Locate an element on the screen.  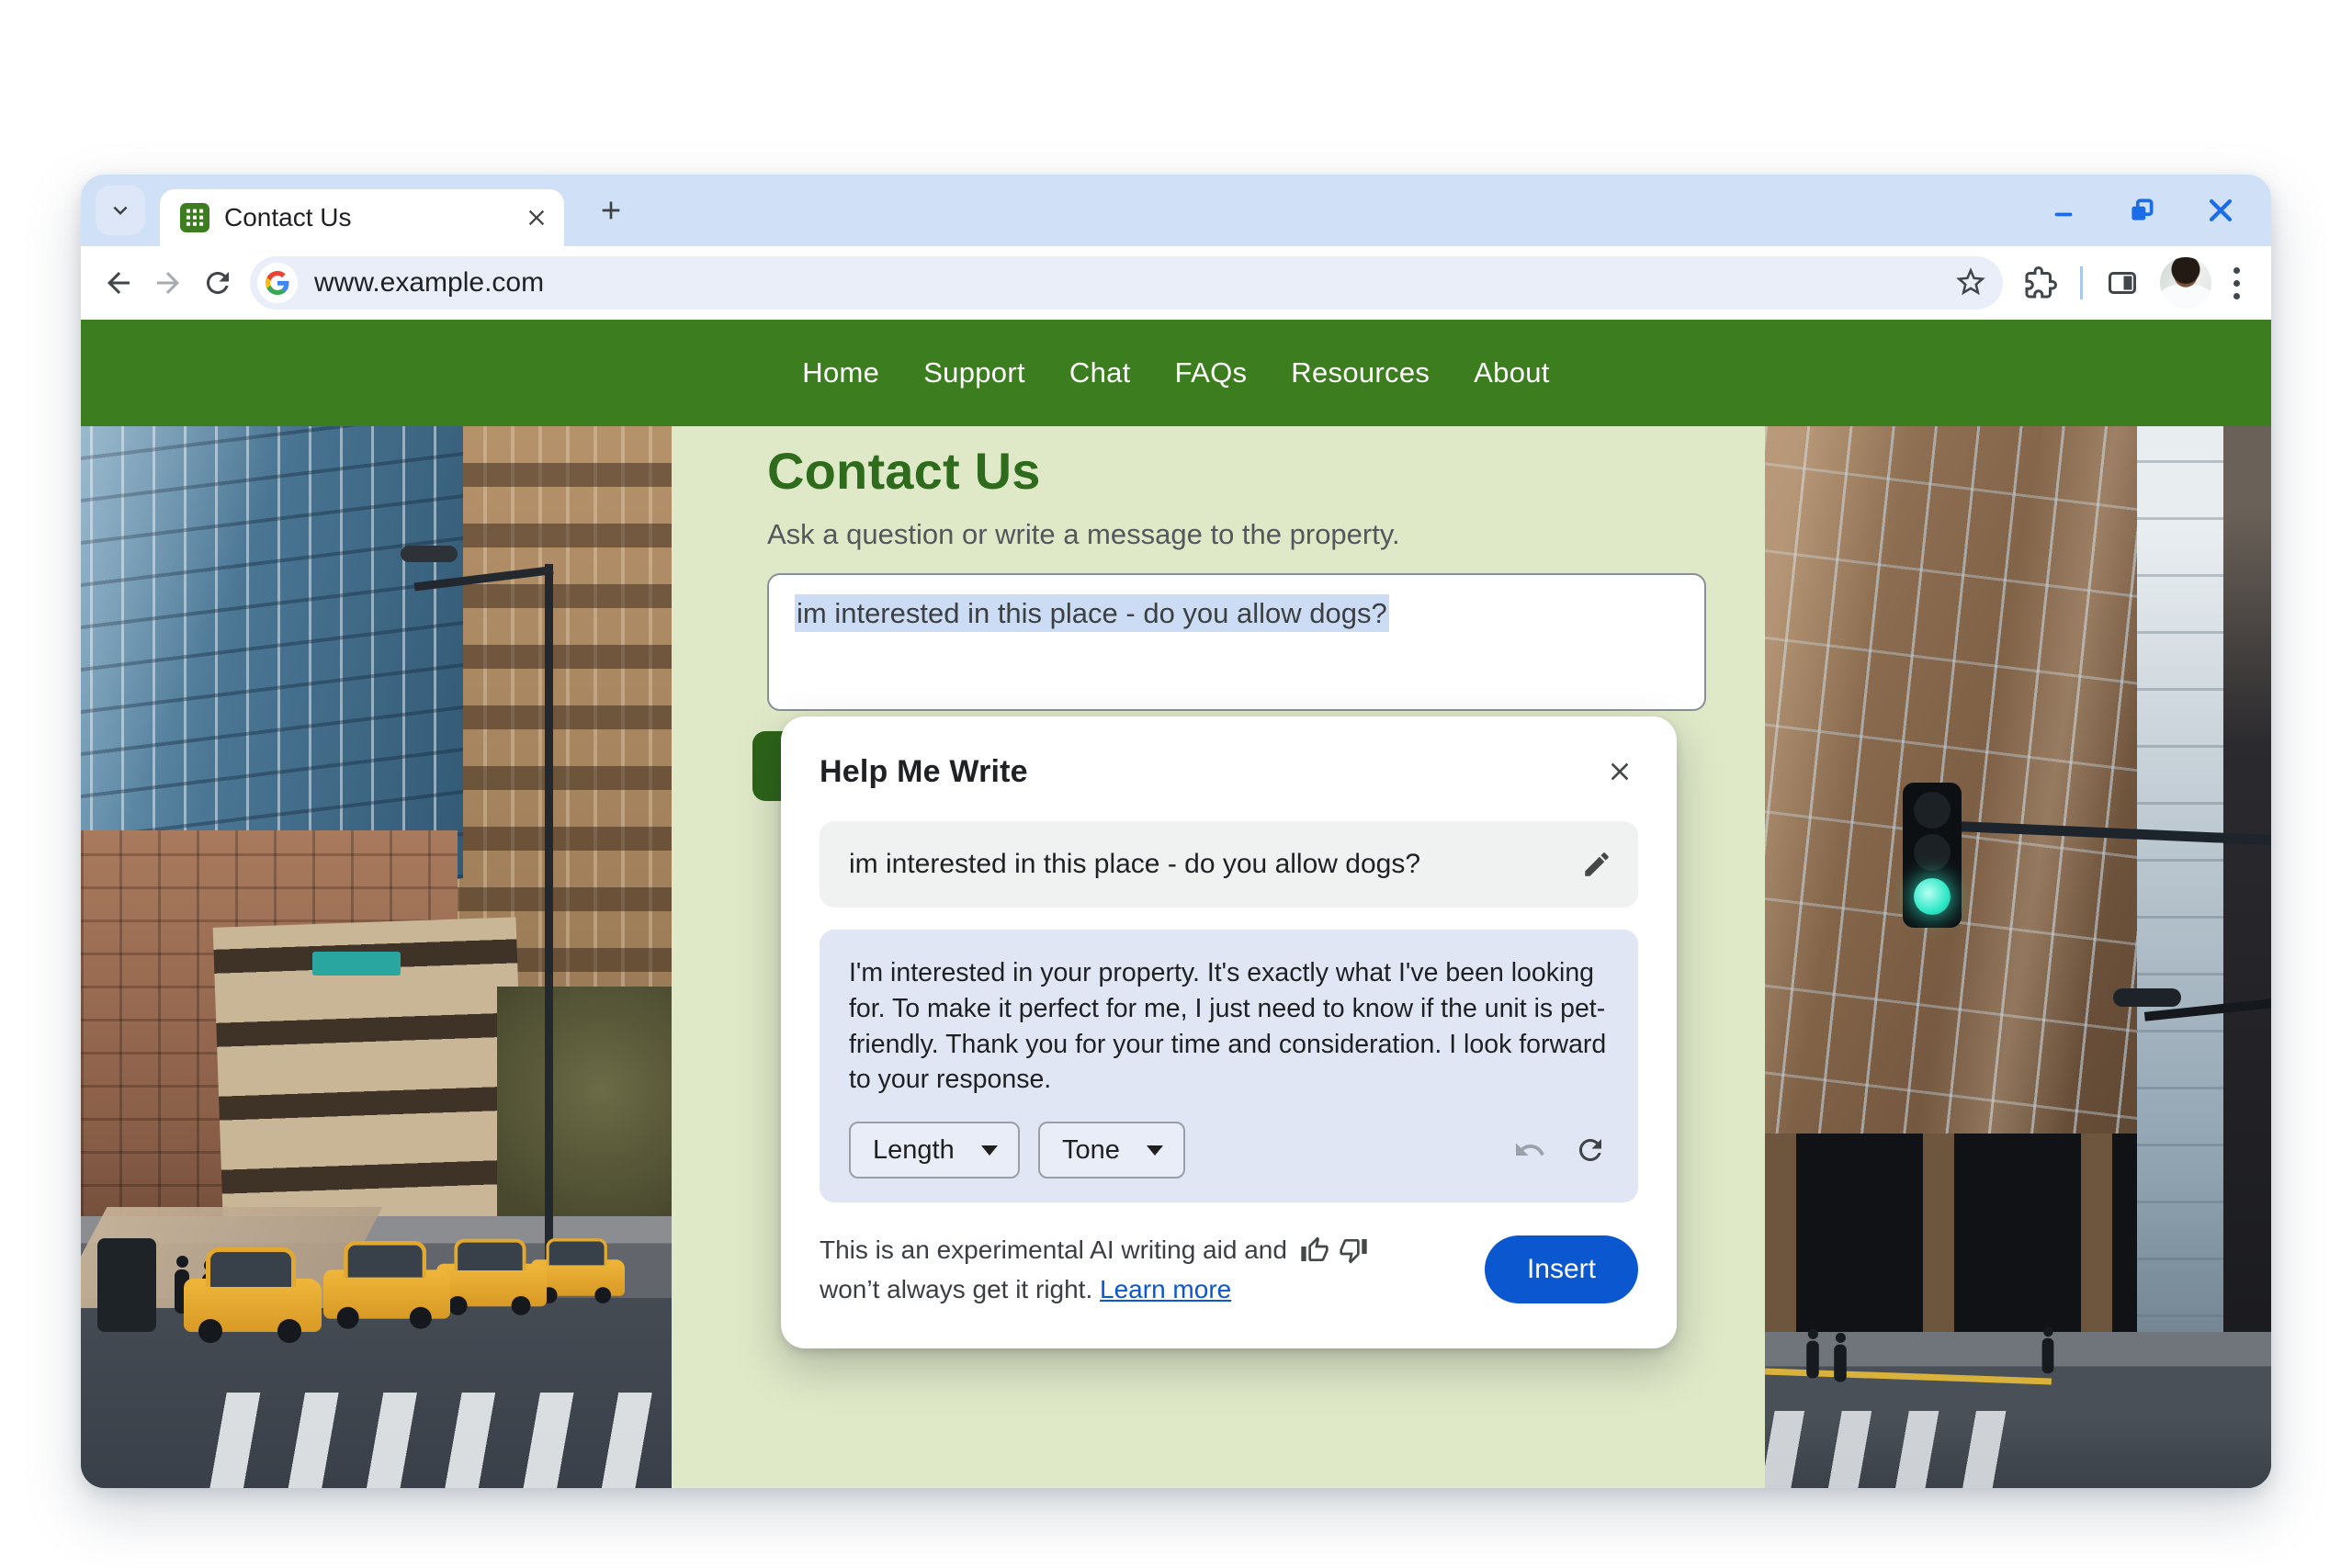
site-navbar: Home Support Chat FAQs Resources About is located at coordinates (1176, 373).